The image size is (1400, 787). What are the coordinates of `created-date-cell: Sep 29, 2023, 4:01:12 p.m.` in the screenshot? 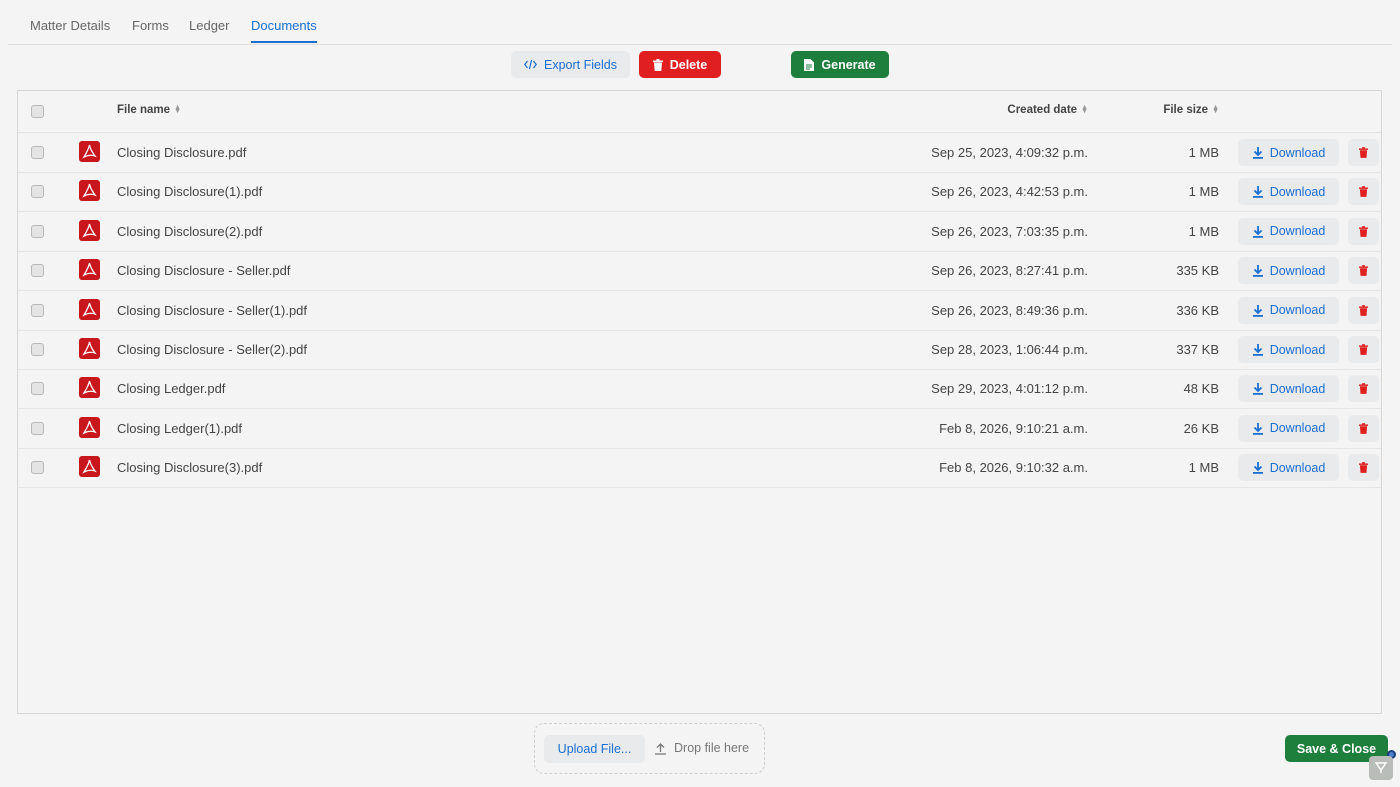 It's located at (1009, 389).